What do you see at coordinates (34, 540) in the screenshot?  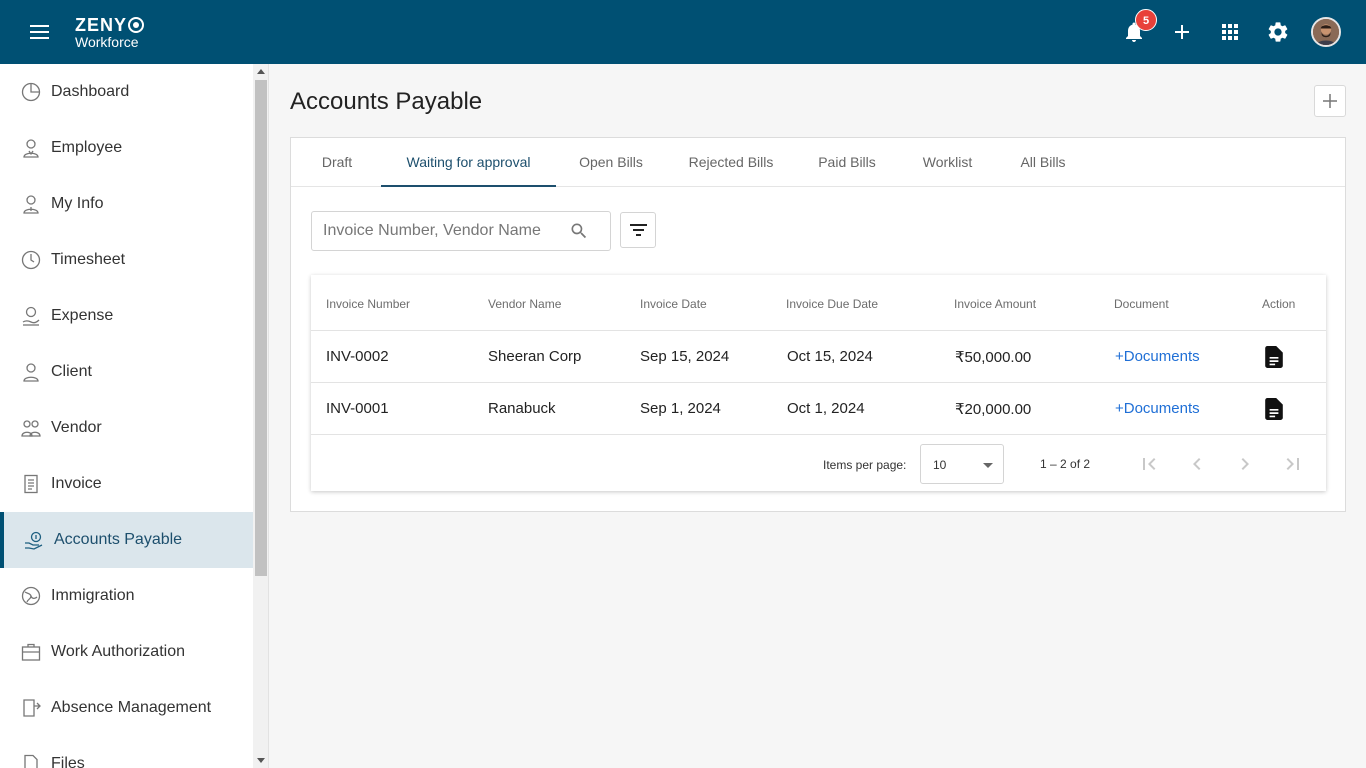 I see `handshake-money-icon` at bounding box center [34, 540].